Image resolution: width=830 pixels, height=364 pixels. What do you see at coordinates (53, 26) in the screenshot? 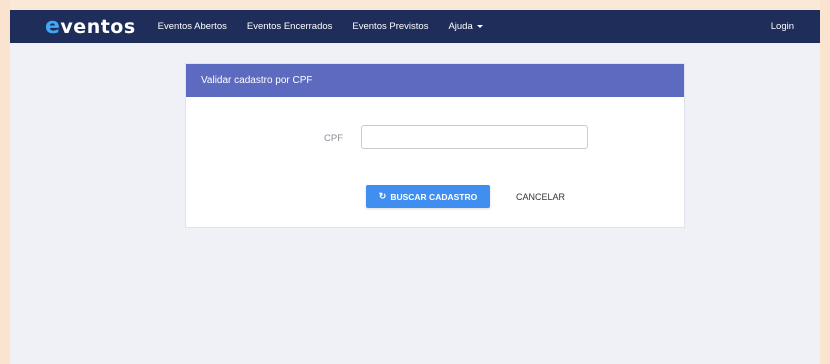
I see `brand-logo-e: e` at bounding box center [53, 26].